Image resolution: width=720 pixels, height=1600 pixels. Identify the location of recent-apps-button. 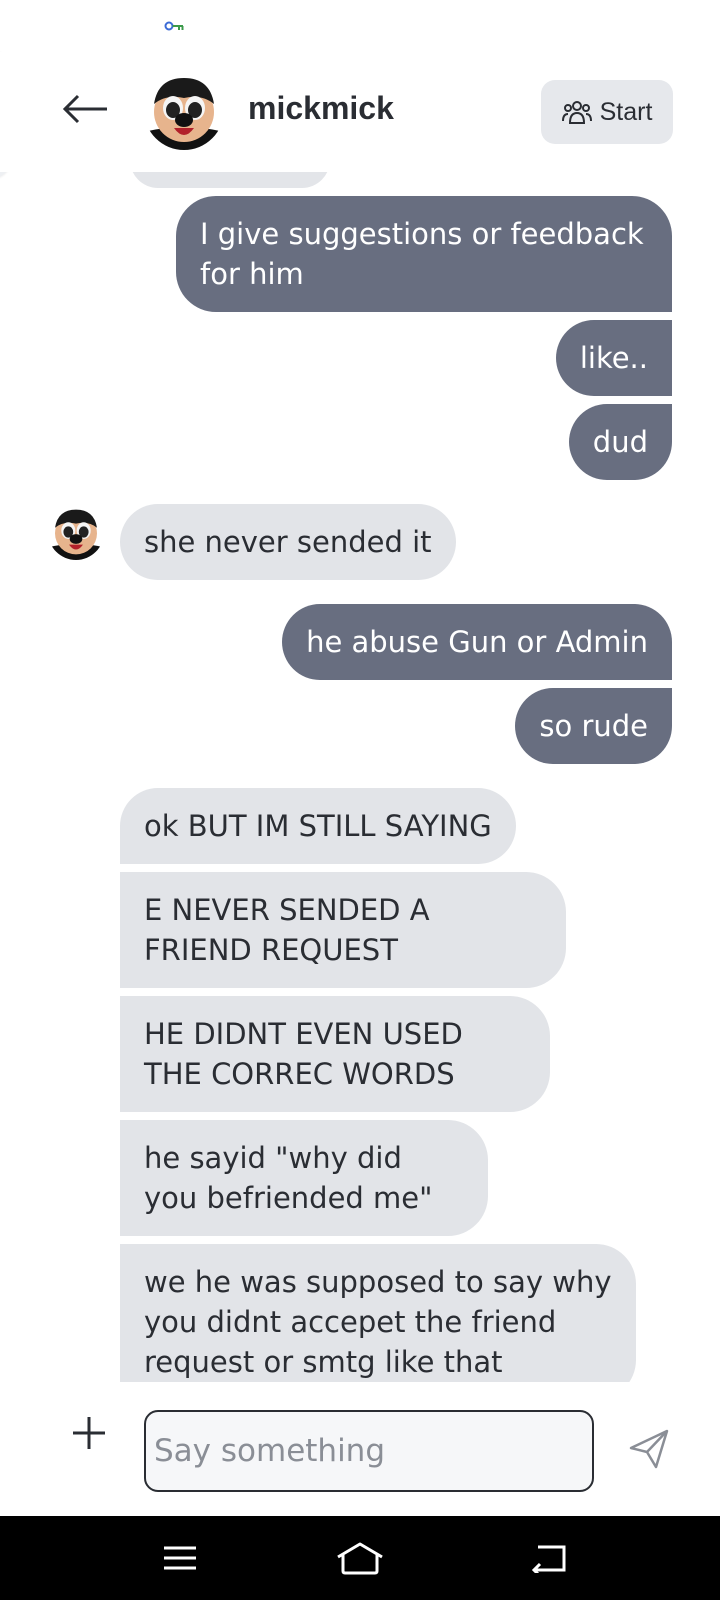
(180, 1558).